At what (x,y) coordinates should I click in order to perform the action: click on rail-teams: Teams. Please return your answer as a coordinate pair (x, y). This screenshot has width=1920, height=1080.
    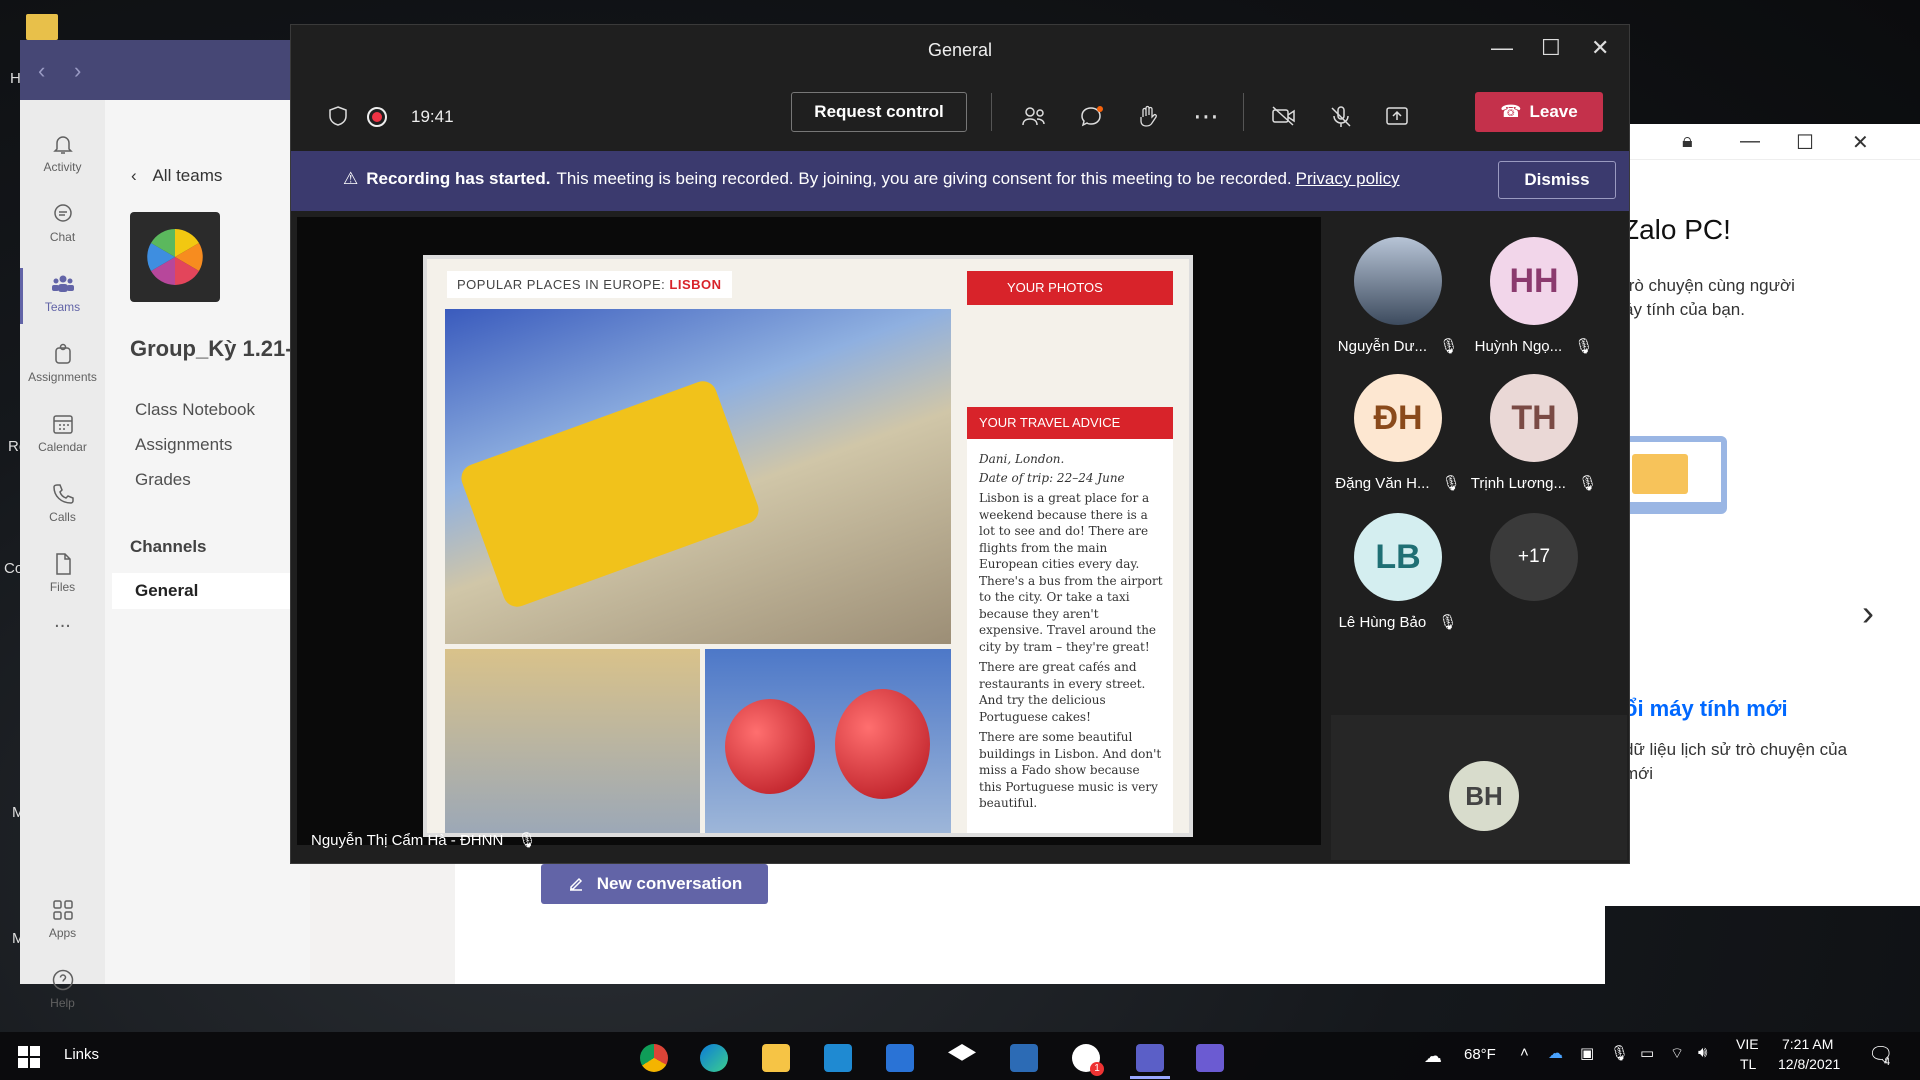
    Looking at the image, I should click on (62, 296).